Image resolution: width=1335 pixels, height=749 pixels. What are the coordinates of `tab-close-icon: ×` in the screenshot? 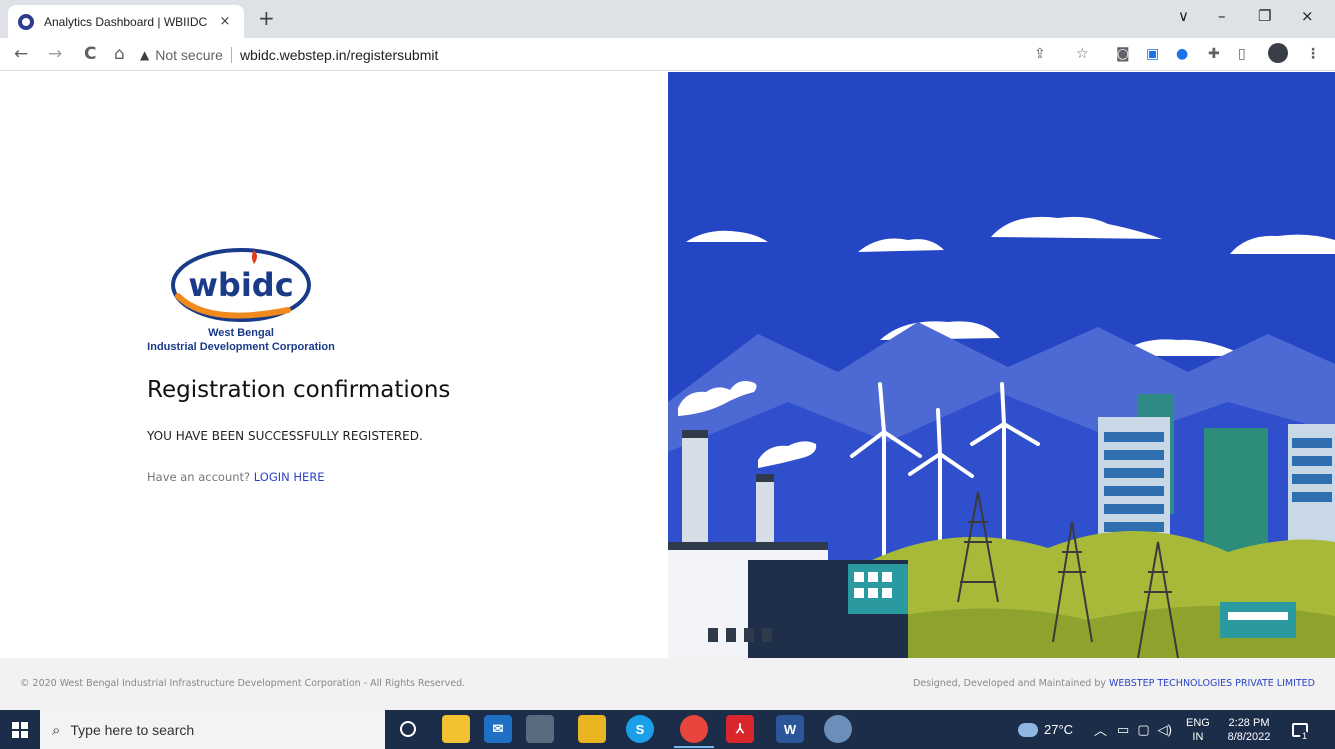 It's located at (225, 21).